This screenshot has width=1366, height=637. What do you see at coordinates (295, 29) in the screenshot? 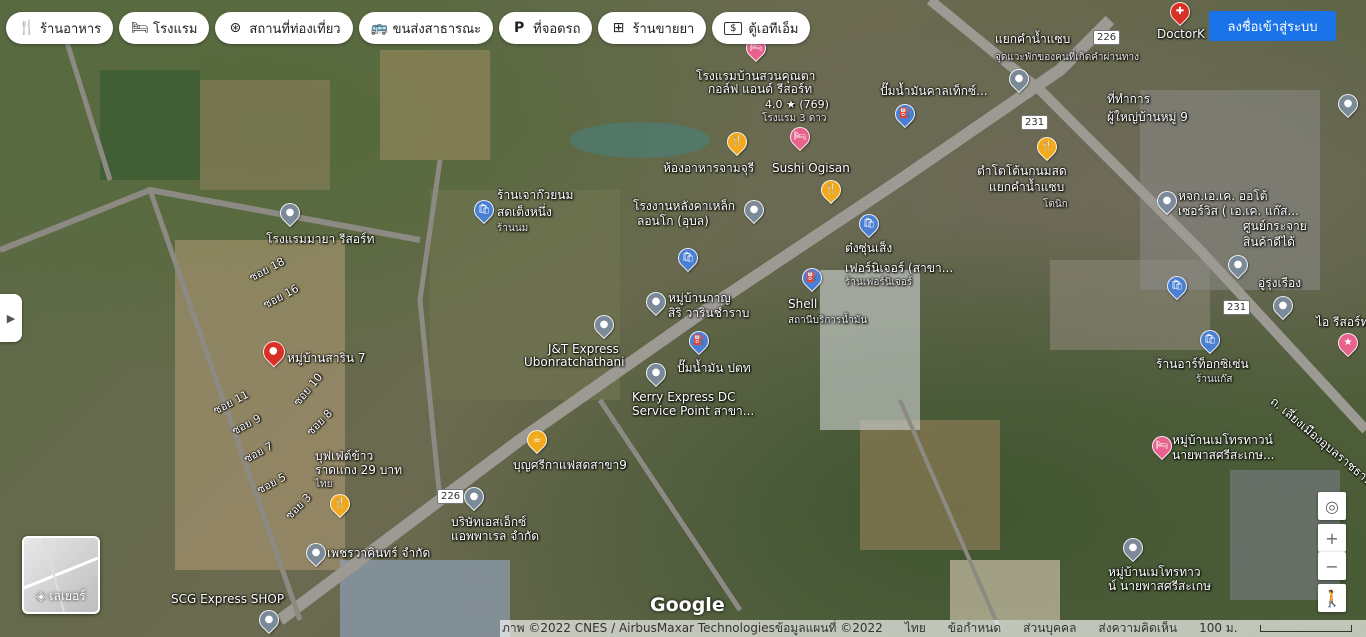
I see `chip-label: สถานที่ท่องเที่ยว` at bounding box center [295, 29].